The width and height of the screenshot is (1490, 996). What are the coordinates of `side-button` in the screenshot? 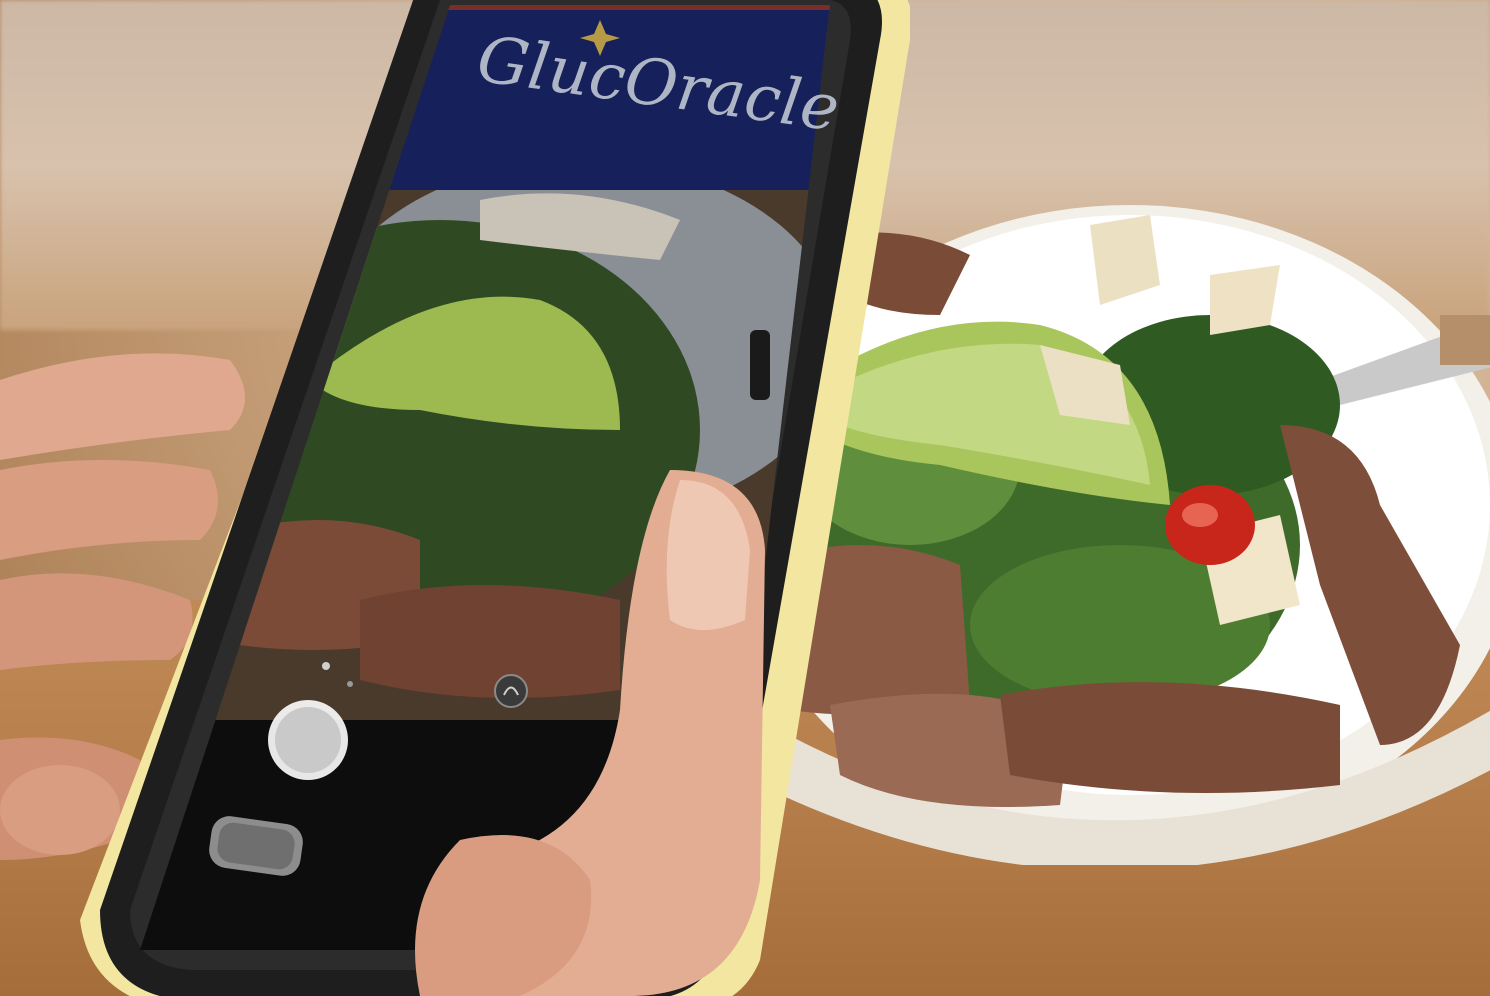 It's located at (760, 365).